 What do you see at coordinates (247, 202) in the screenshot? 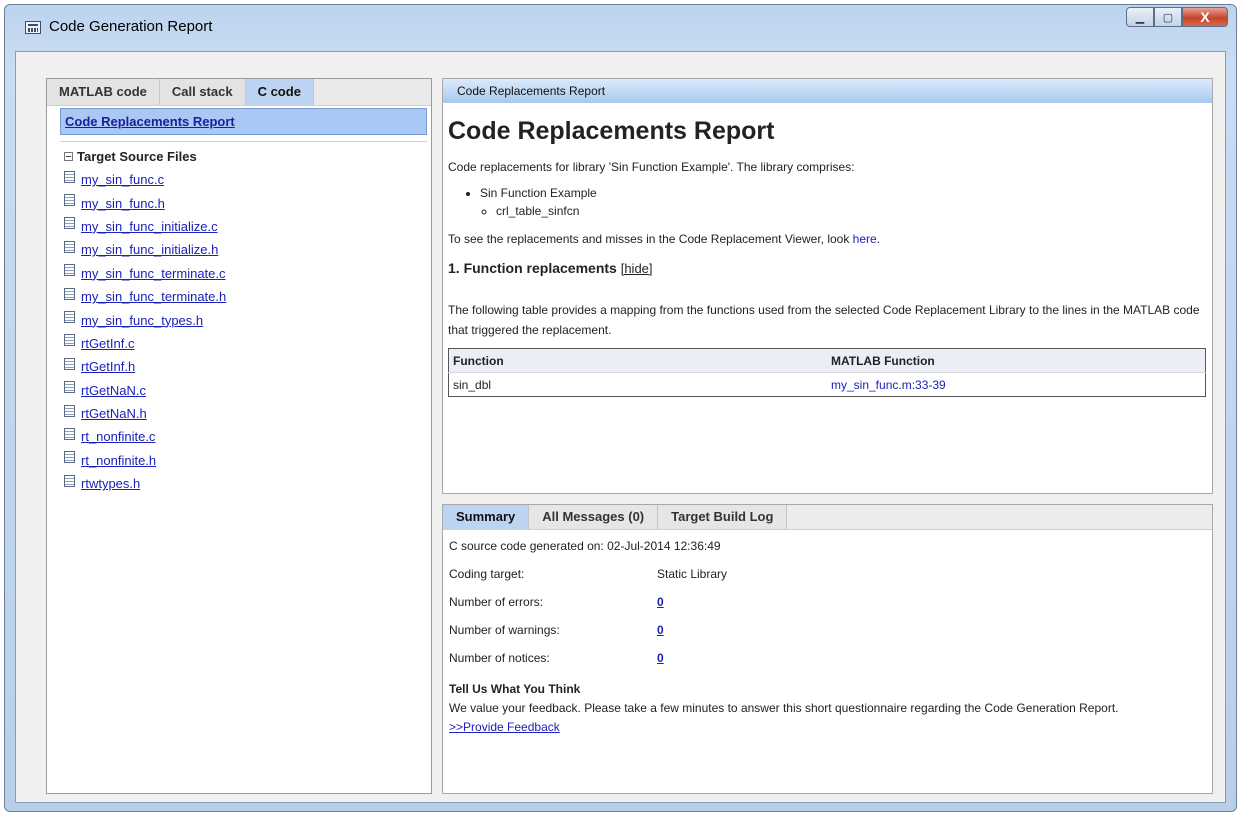
I see `file-item: my_sin_func.h` at bounding box center [247, 202].